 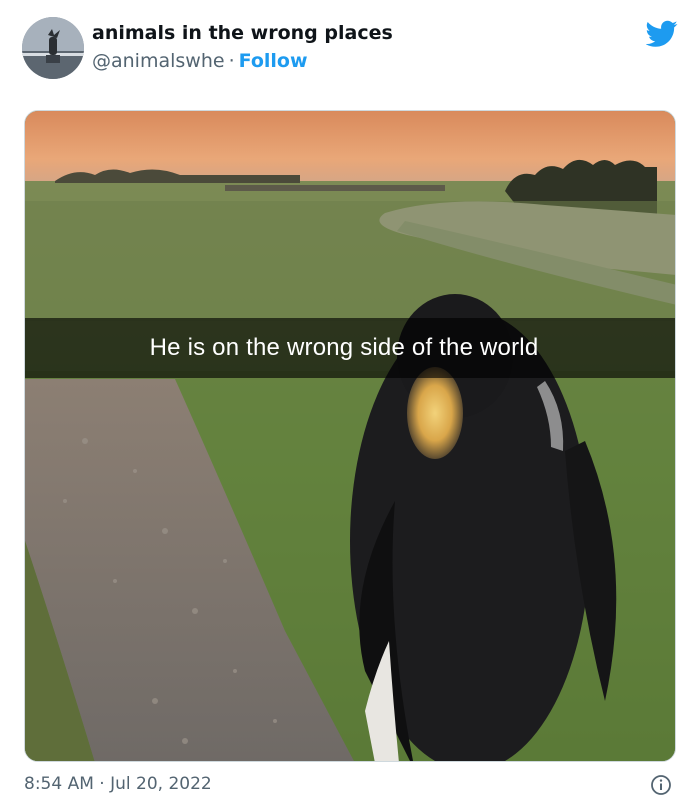 I want to click on tweet-timestamp: 8:54 AM · Jul 20, 2022, so click(x=118, y=784).